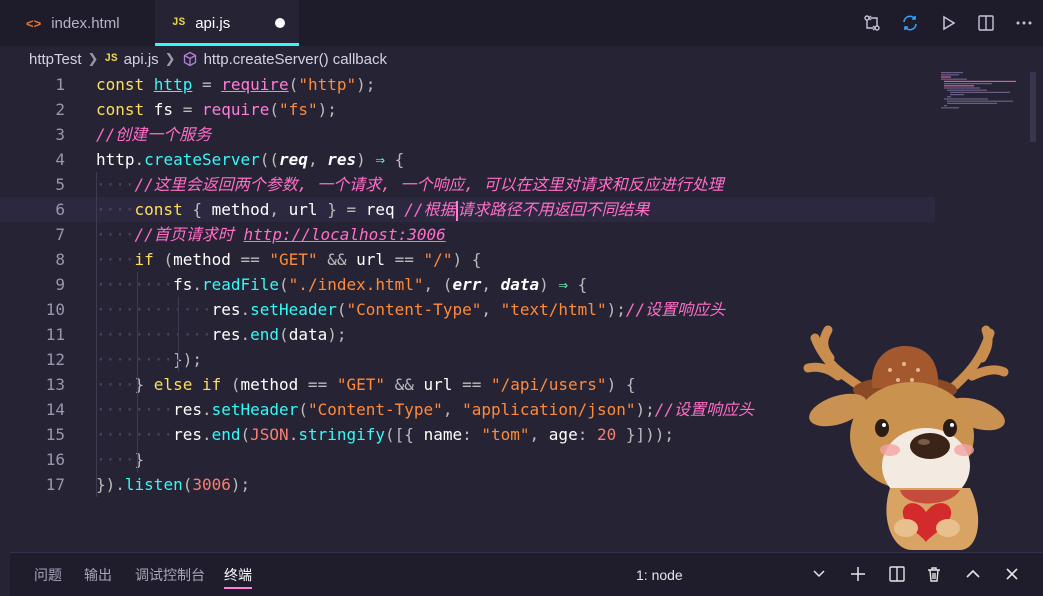 Image resolution: width=1043 pixels, height=596 pixels. I want to click on split-editor-icon, so click(986, 23).